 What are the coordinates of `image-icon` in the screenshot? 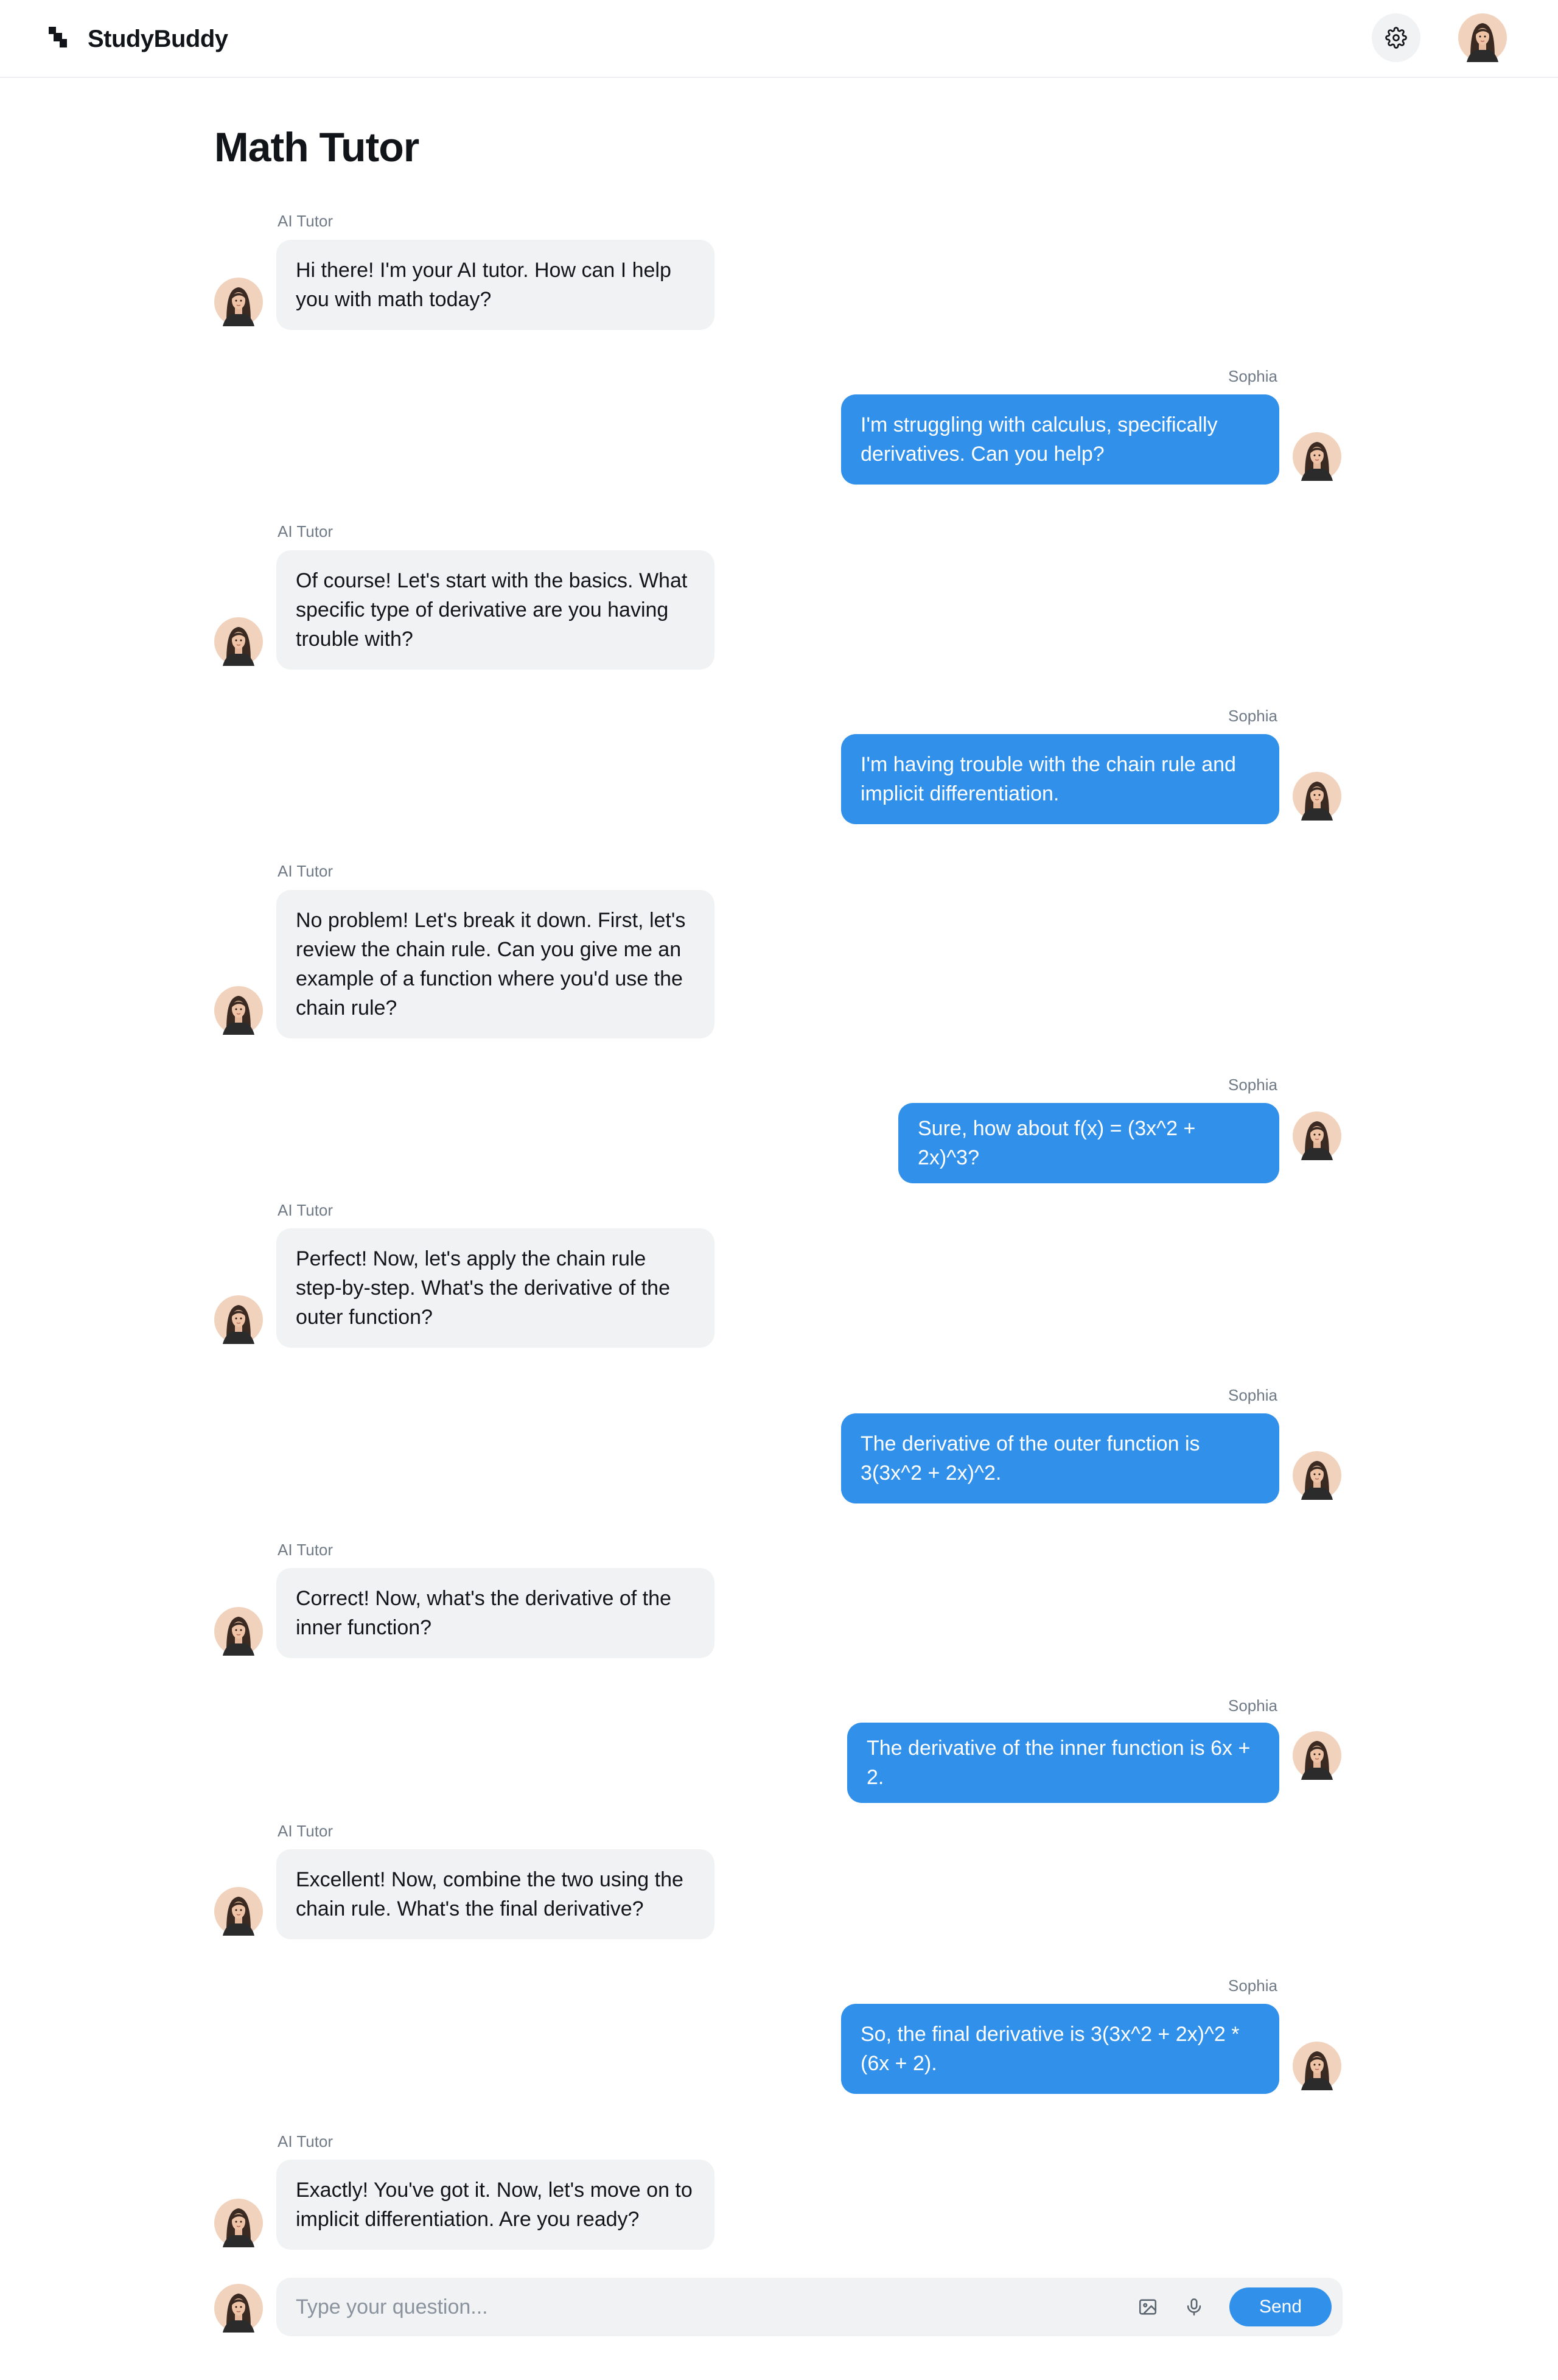 It's located at (1148, 2307).